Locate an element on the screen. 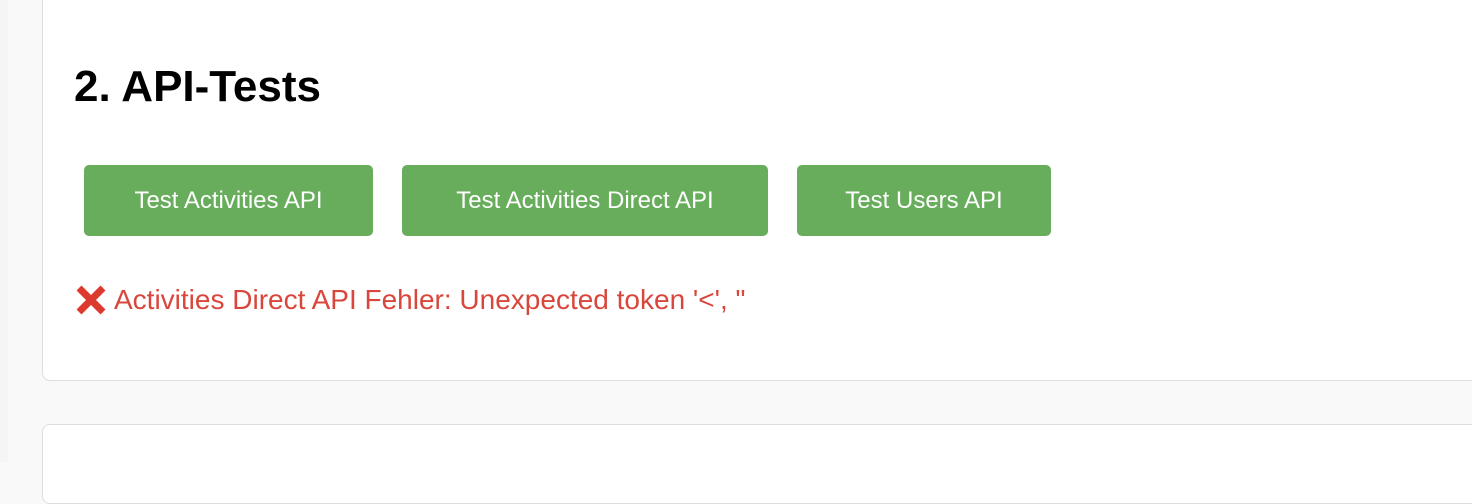 The image size is (1472, 504). cross-mark-icon is located at coordinates (91, 300).